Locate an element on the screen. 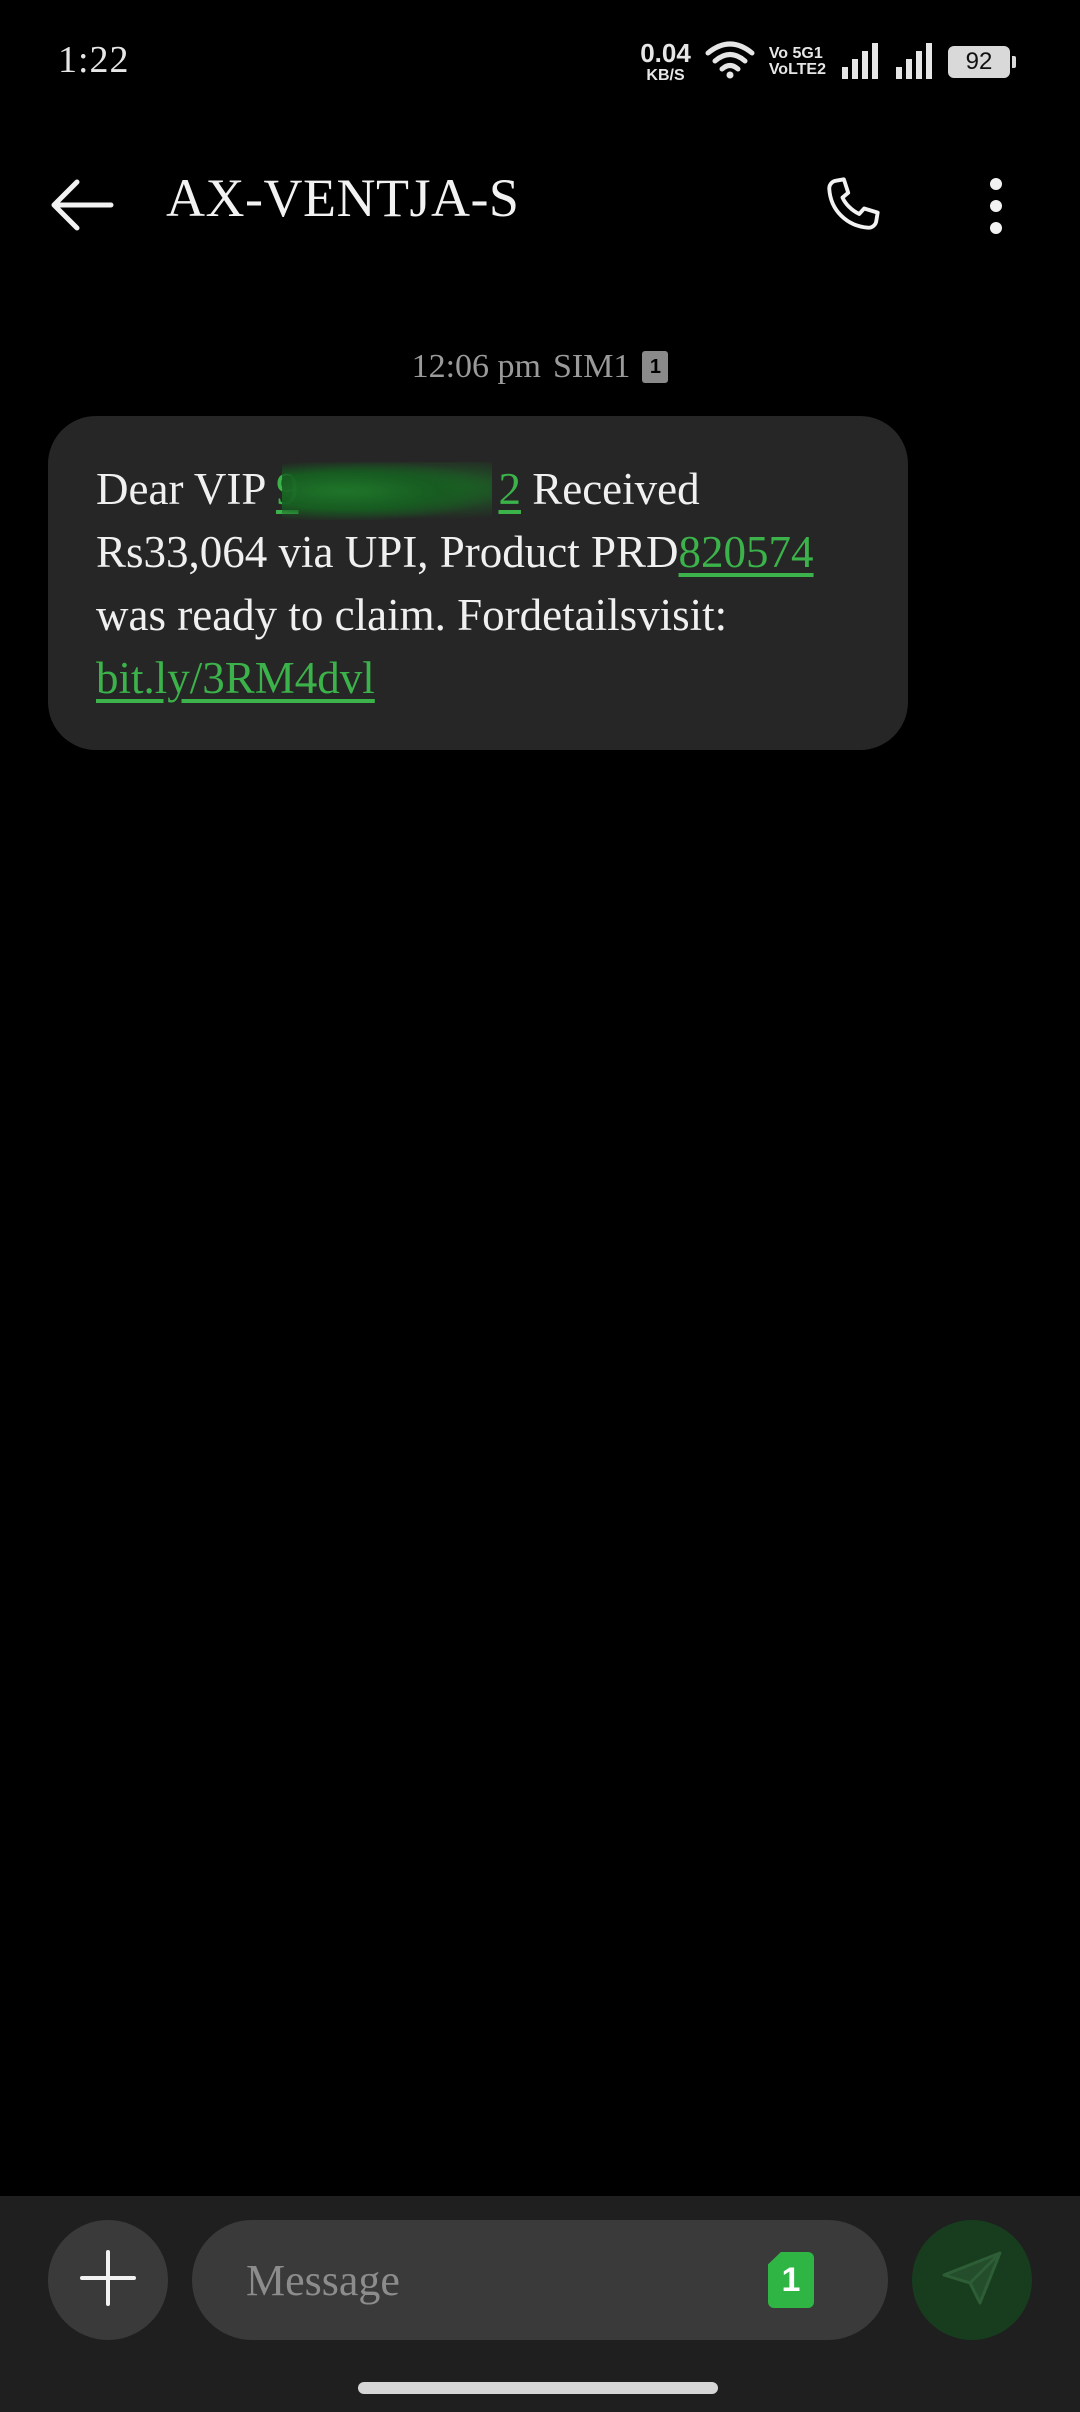 The width and height of the screenshot is (1080, 2412). url-link: bit.ly/3RM4dvl is located at coordinates (235, 678).